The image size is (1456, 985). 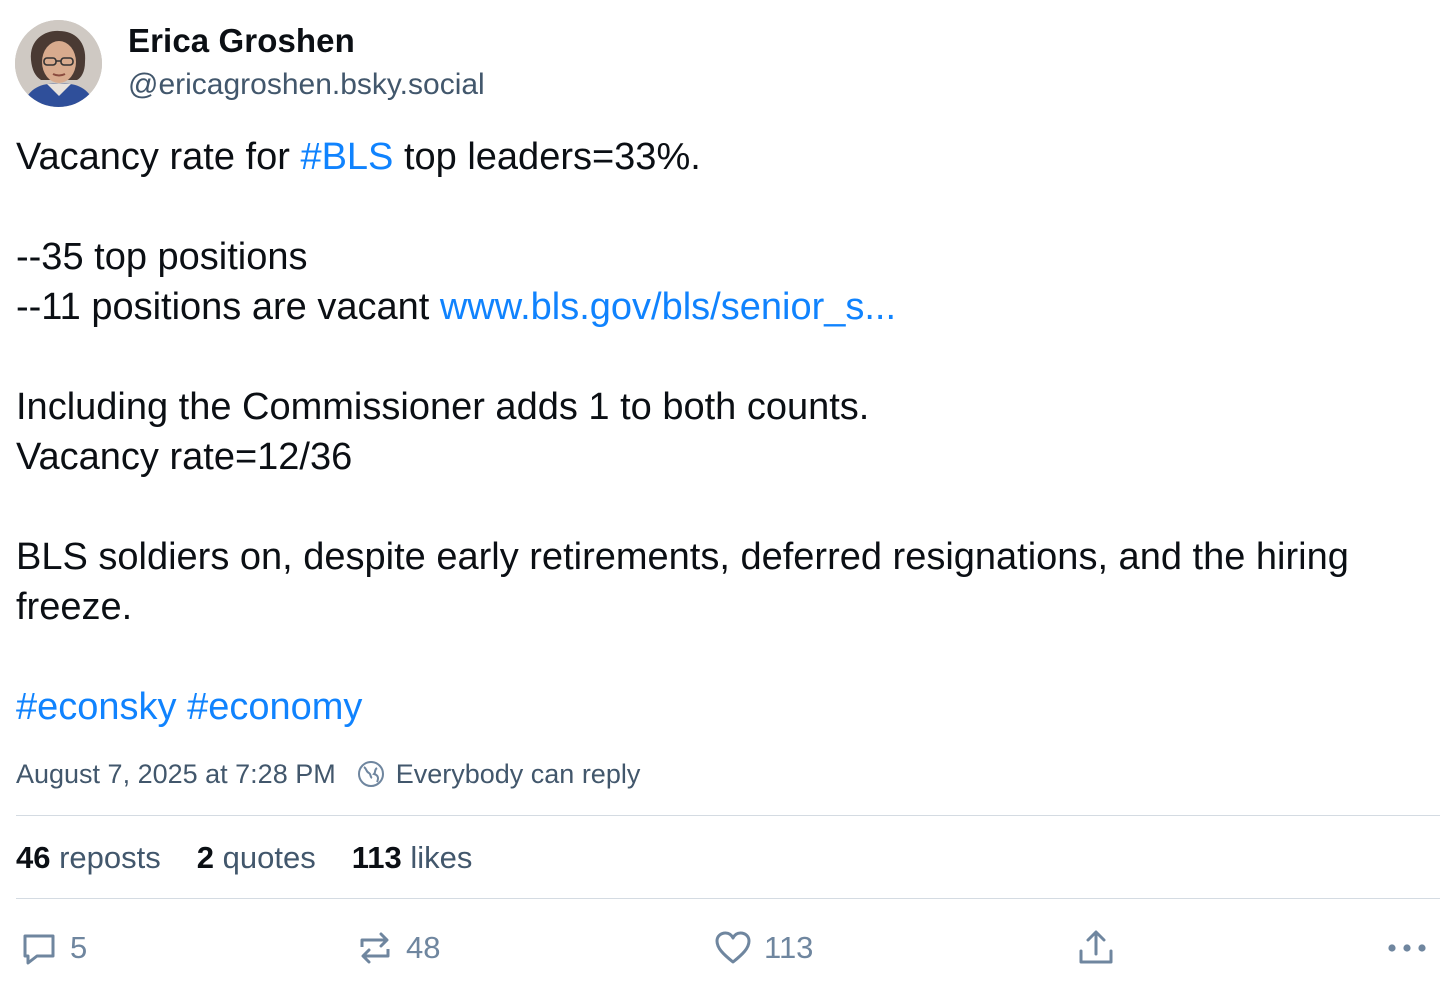 I want to click on post-stats: 46 reposts 2 quotes 113 likes, so click(x=262, y=858).